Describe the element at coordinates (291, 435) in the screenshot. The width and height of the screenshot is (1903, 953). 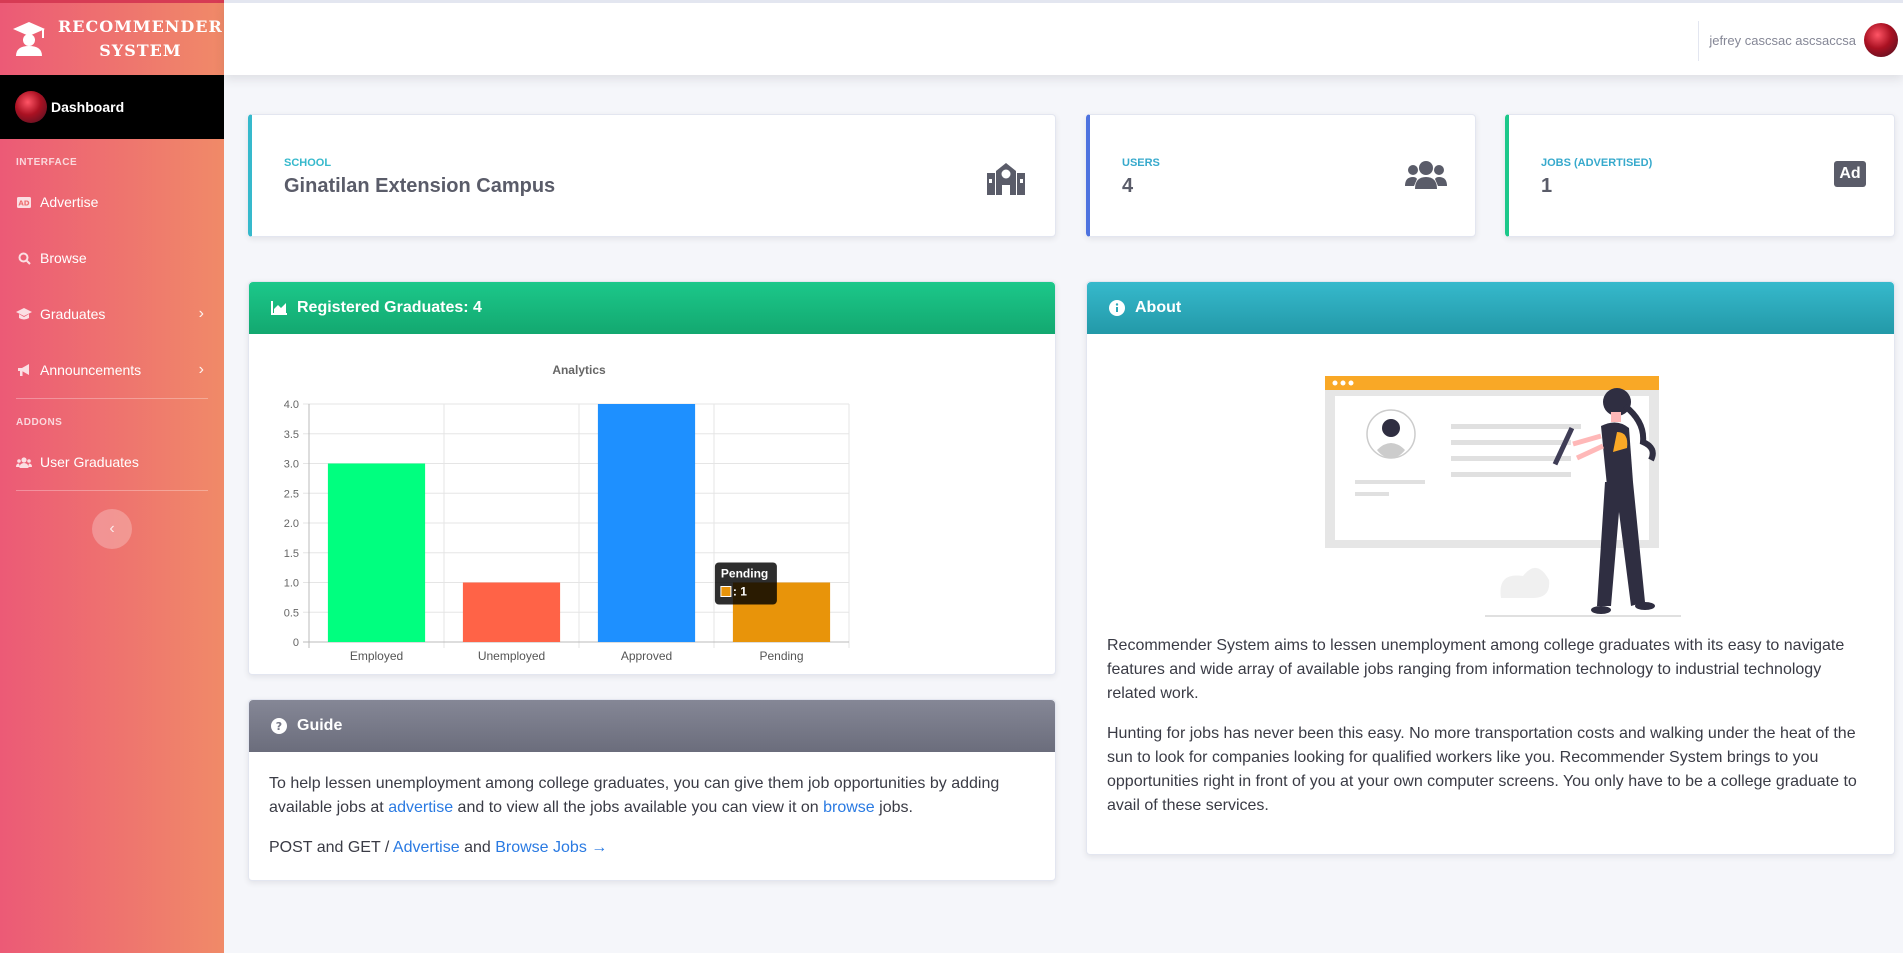
I see `y-tick-label: 3.5` at that location.